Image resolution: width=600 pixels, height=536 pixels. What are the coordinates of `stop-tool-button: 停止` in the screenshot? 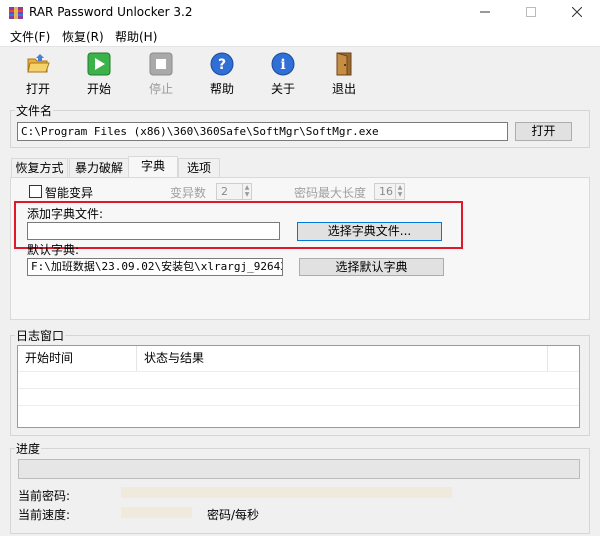 It's located at (161, 73).